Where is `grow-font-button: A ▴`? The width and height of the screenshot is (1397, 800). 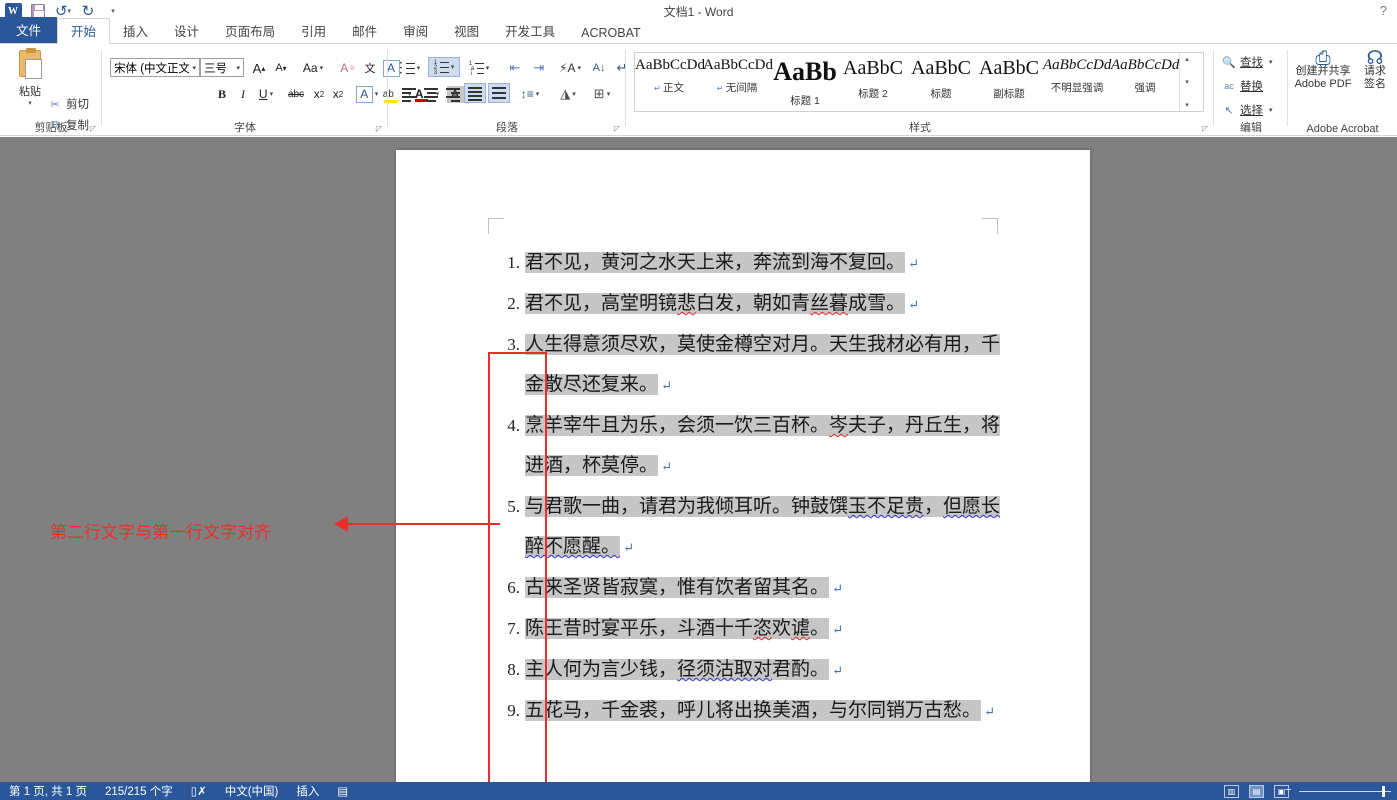
grow-font-button: A ▴ is located at coordinates (259, 68).